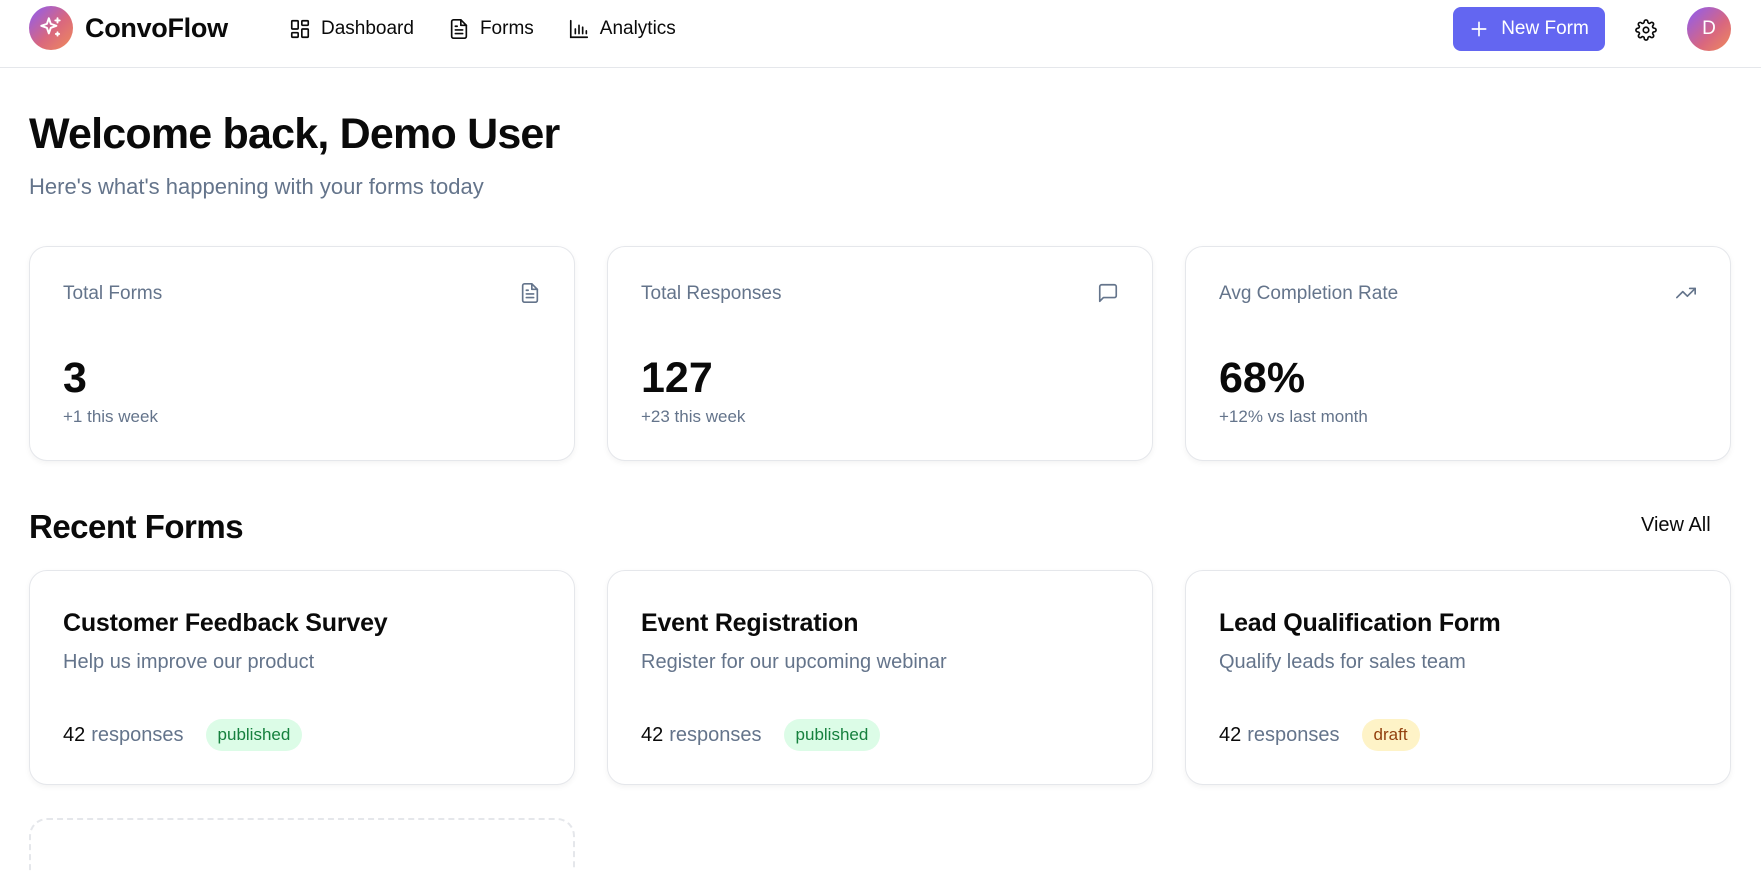 The width and height of the screenshot is (1761, 871). Describe the element at coordinates (750, 623) in the screenshot. I see `form-title: Event Registration` at that location.